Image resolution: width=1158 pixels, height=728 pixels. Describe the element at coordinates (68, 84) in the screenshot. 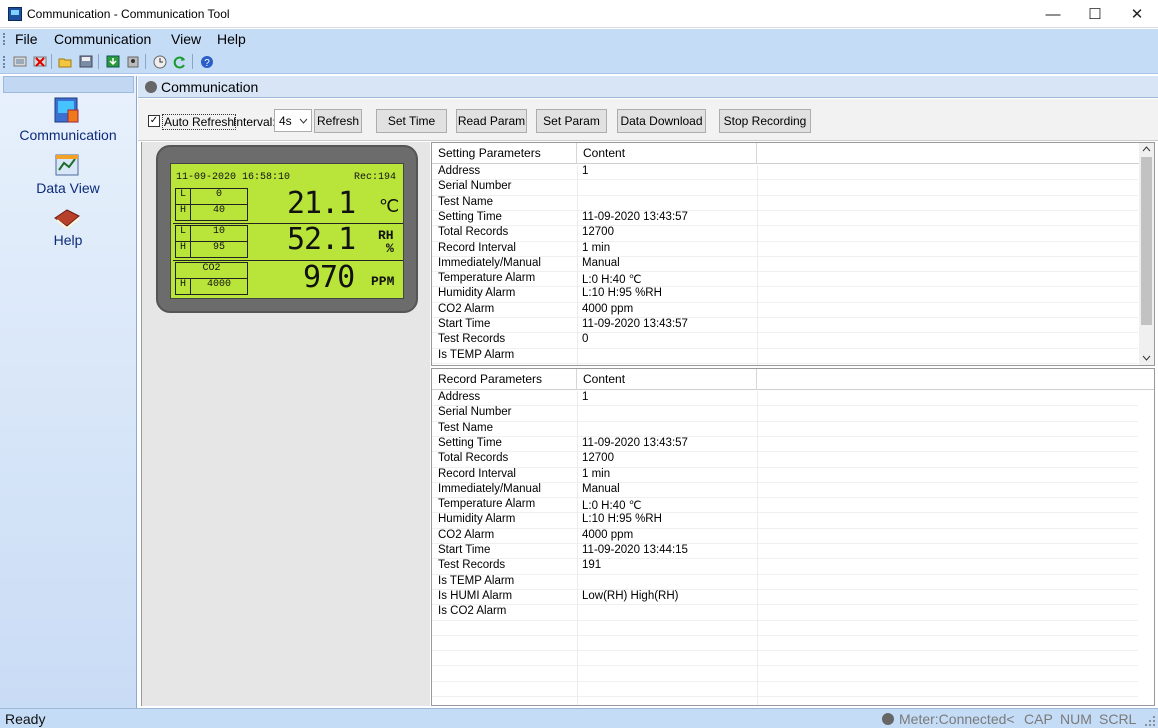

I see `sidebar-header` at that location.